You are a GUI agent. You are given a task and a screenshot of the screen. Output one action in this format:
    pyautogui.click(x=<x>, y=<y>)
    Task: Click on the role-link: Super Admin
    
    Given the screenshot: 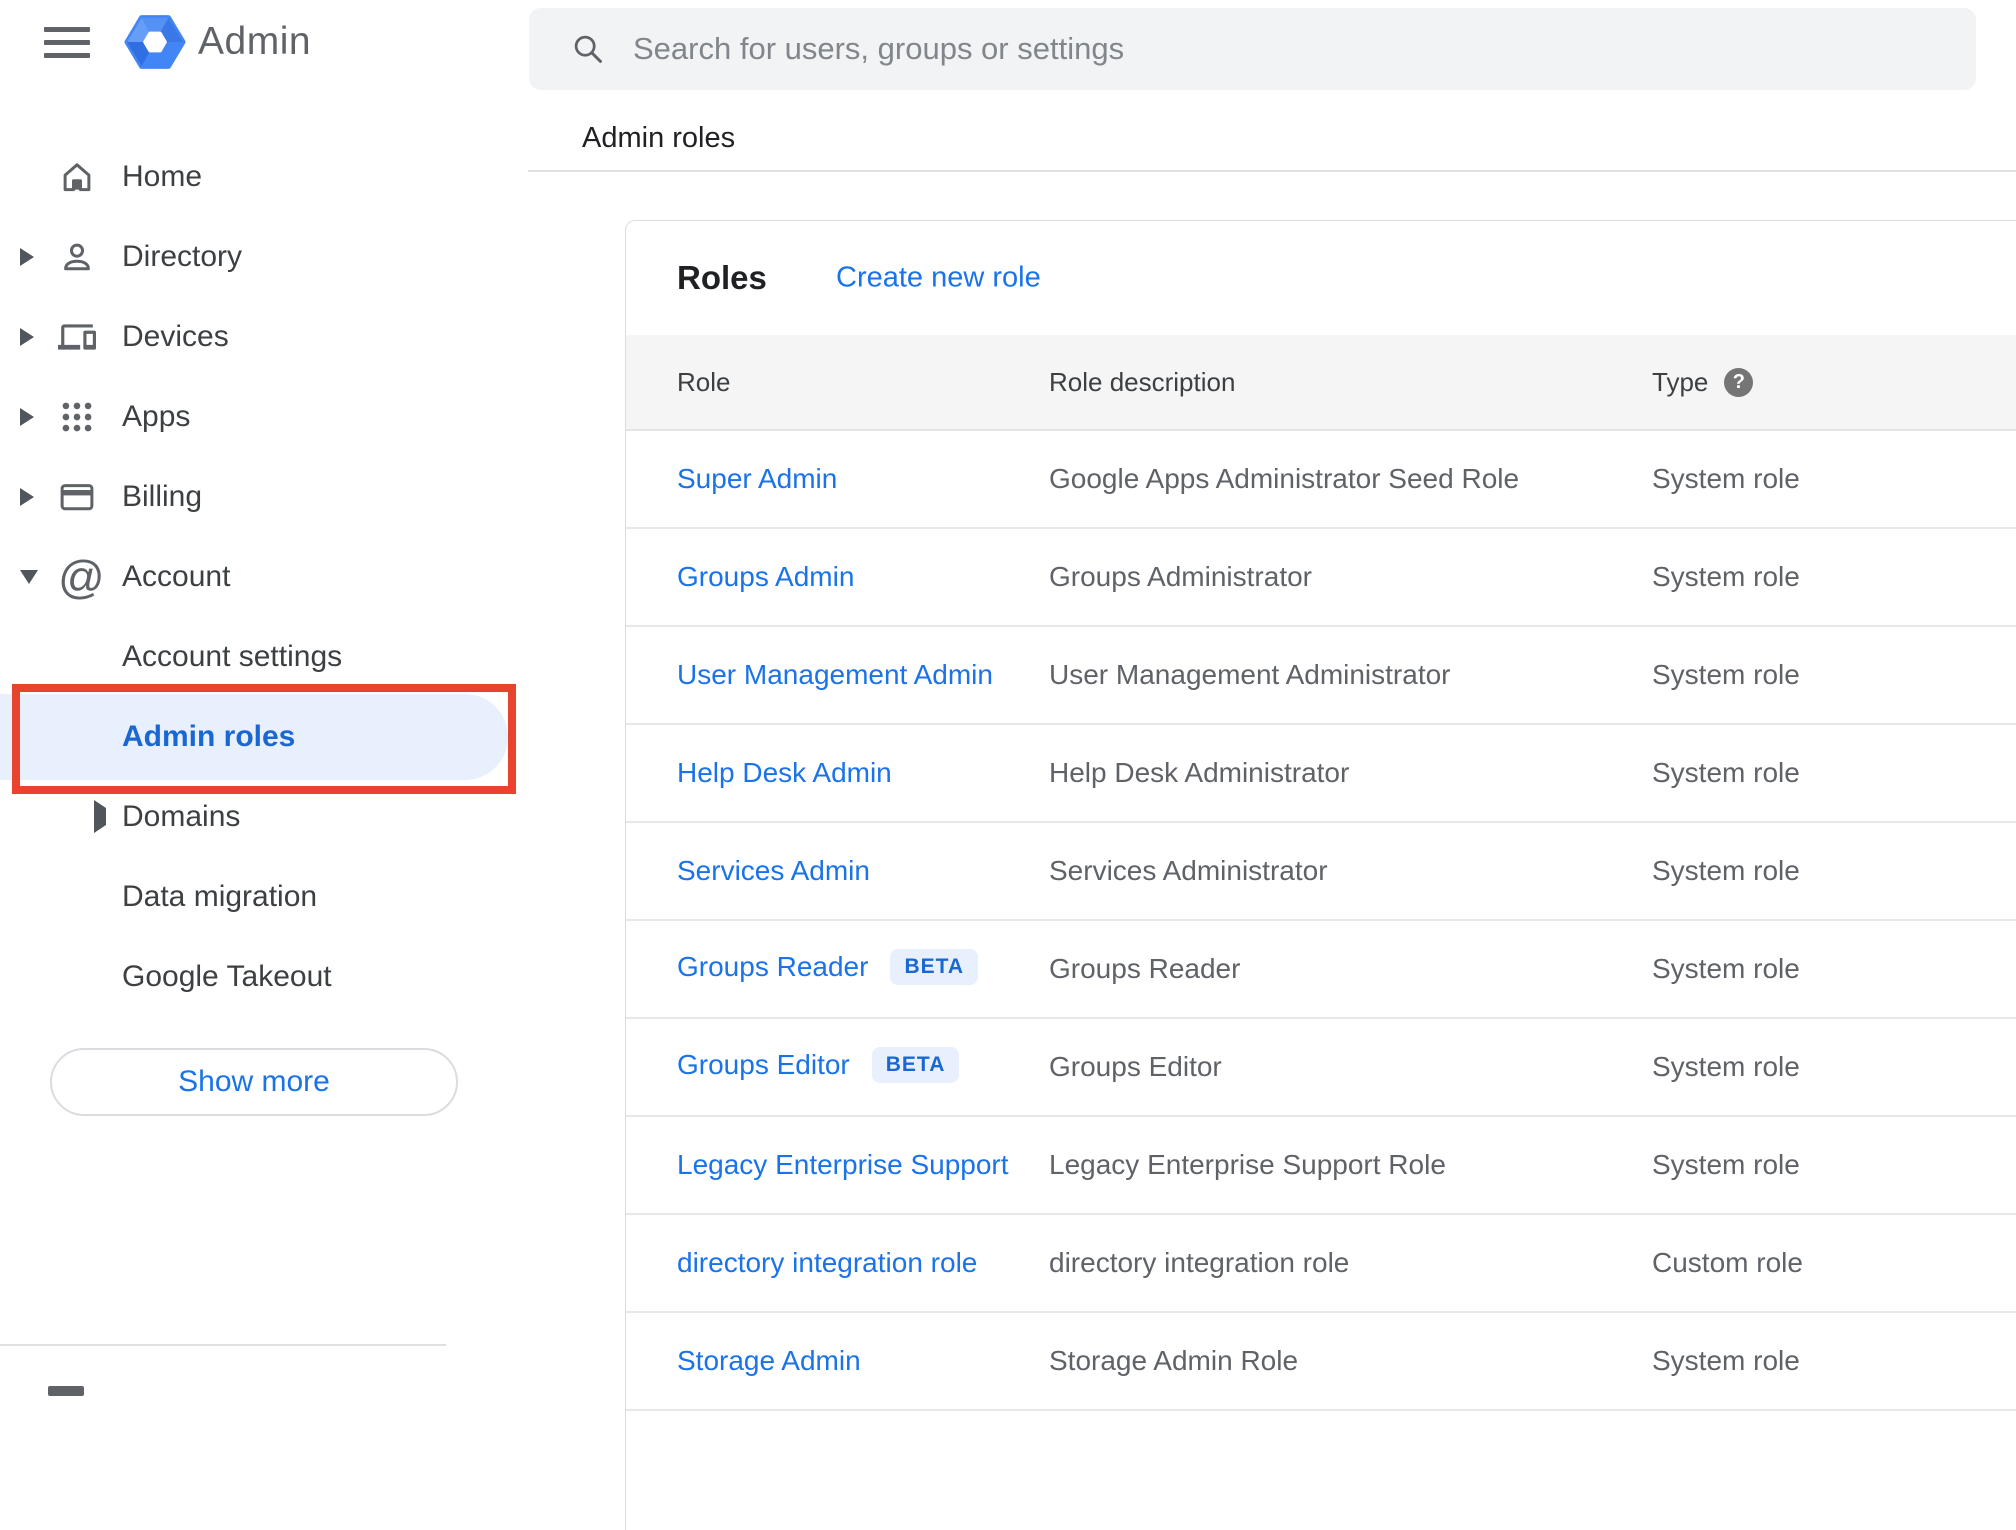 What is the action you would take?
    pyautogui.click(x=757, y=478)
    